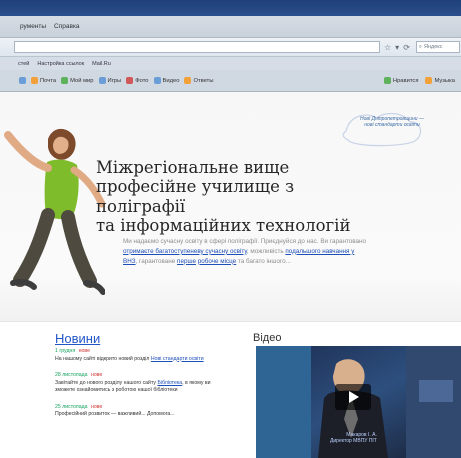  I want to click on play-button, so click(353, 397).